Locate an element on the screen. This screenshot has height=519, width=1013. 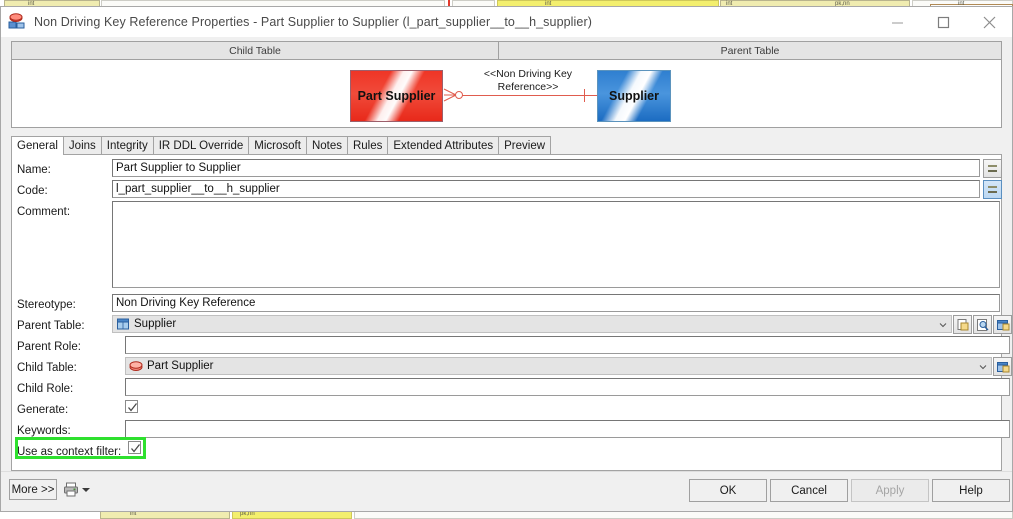
parent-table-header: Parent Table is located at coordinates (750, 50).